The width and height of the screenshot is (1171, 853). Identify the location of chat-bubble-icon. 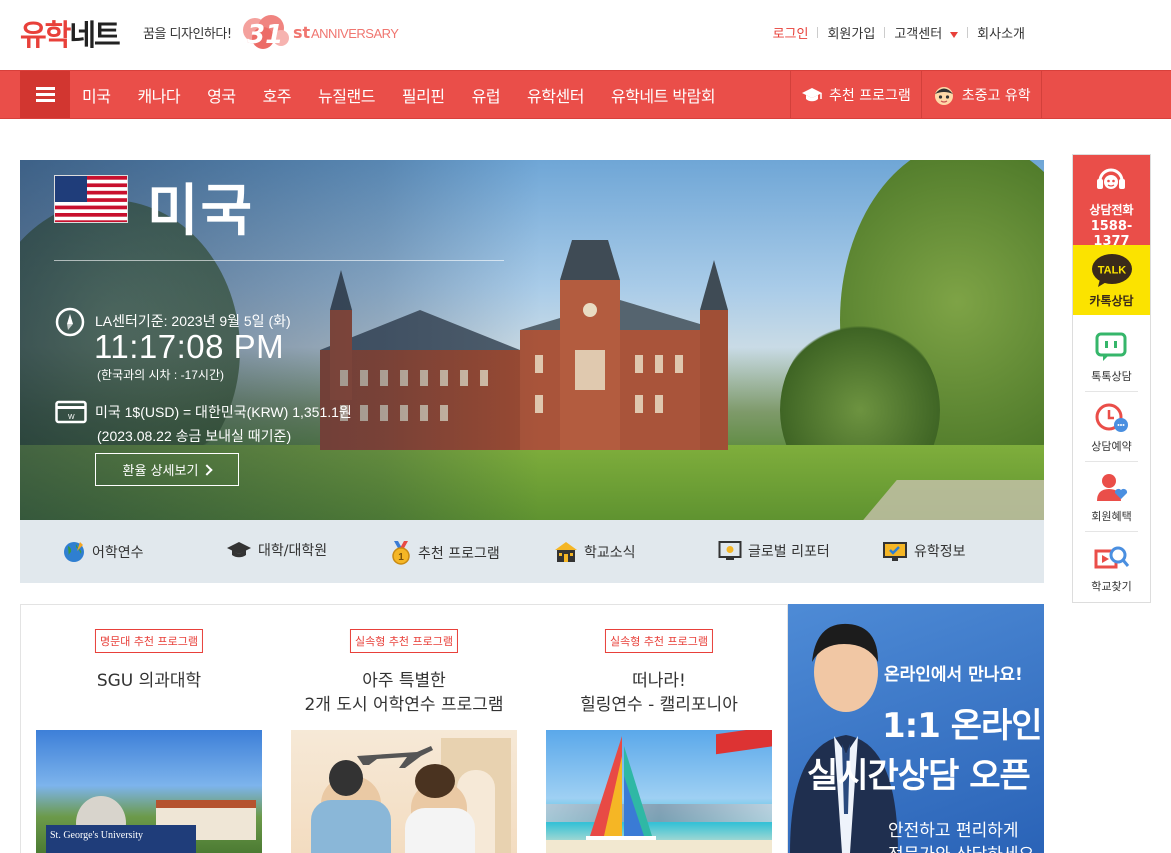
(1111, 346).